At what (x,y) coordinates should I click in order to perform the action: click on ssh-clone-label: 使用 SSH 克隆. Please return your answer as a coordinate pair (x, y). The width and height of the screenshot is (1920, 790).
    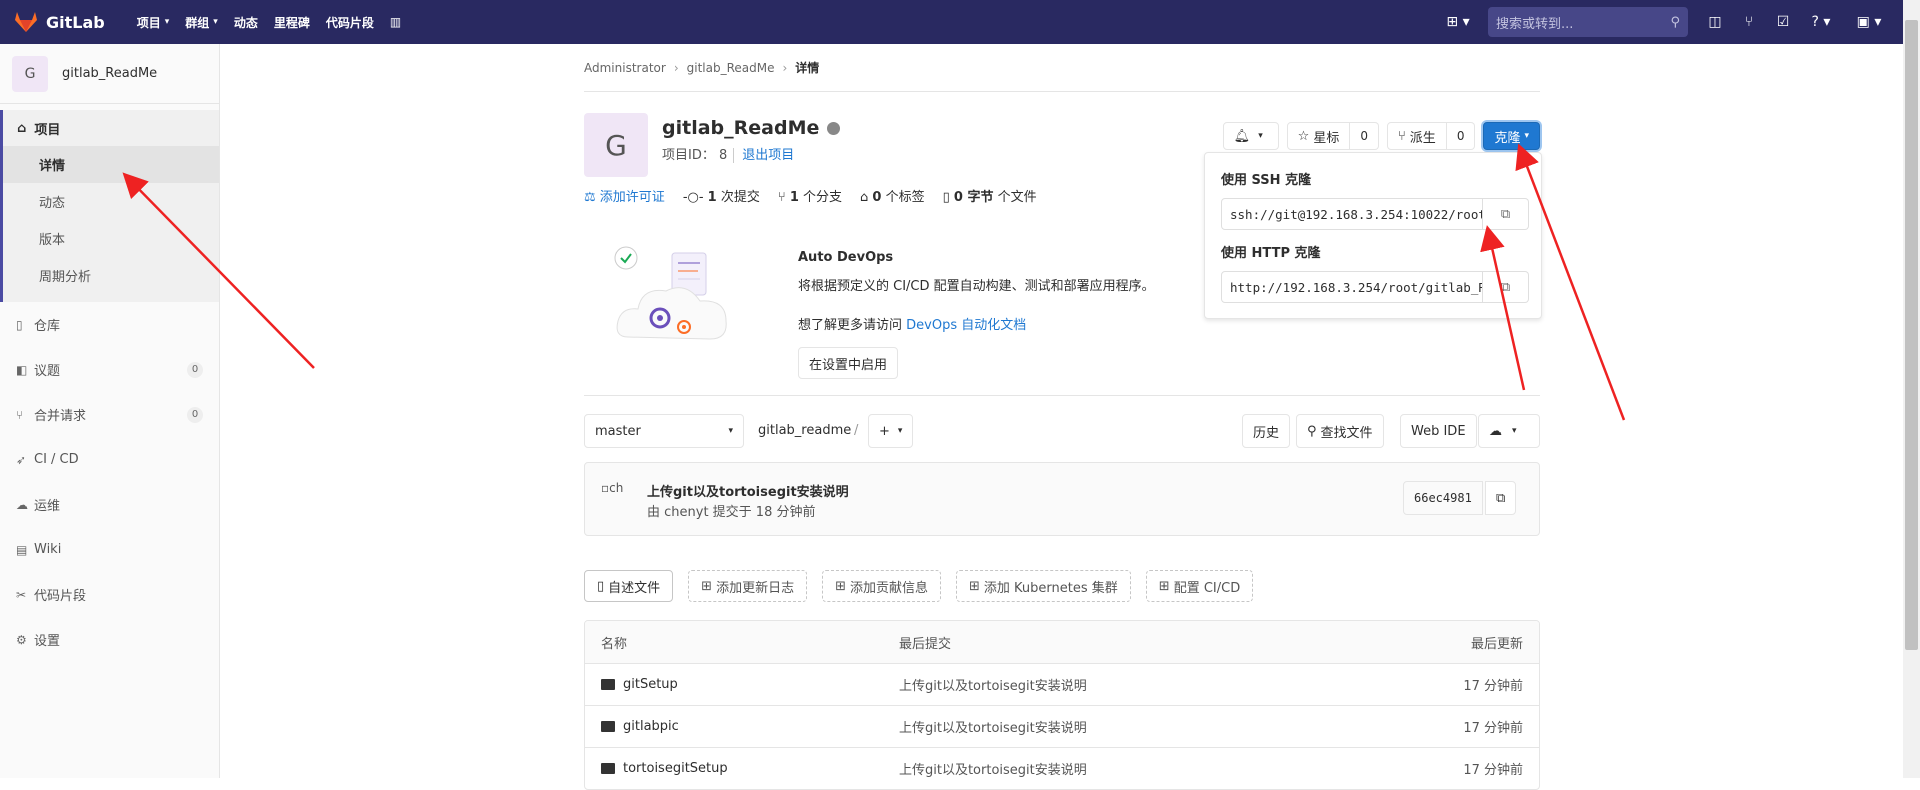
    Looking at the image, I should click on (1266, 180).